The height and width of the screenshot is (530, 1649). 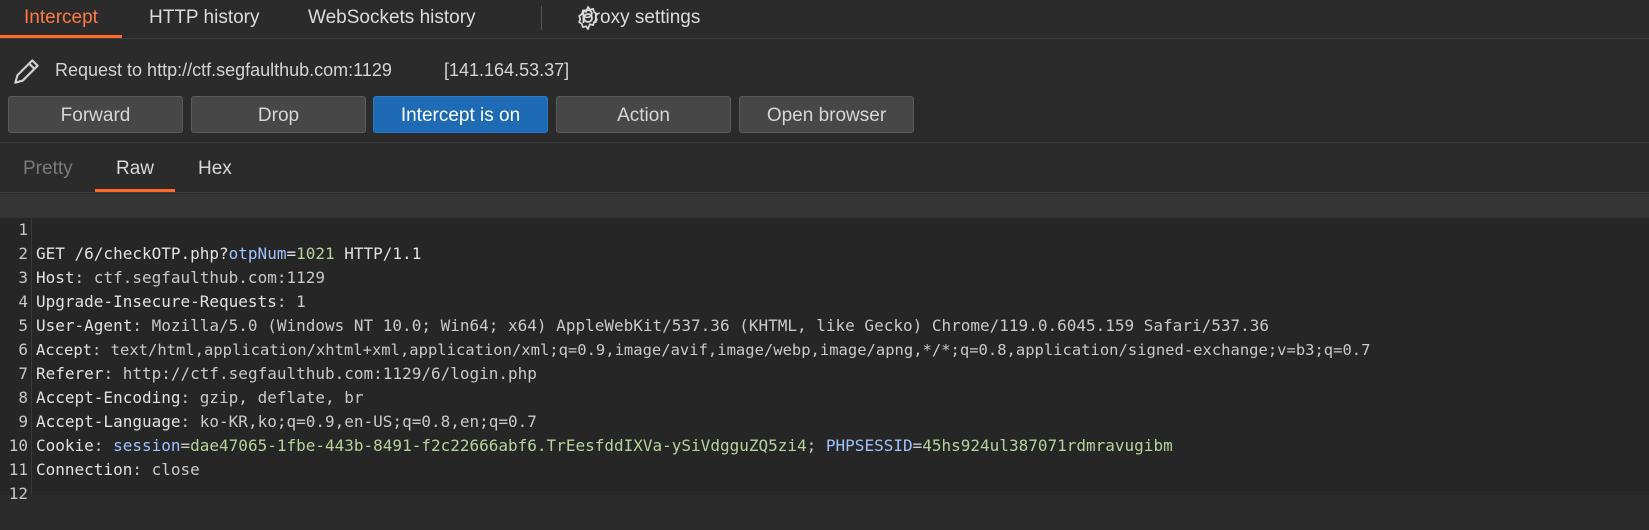 I want to click on intercept-toggle-button: Intercept is on, so click(x=460, y=114).